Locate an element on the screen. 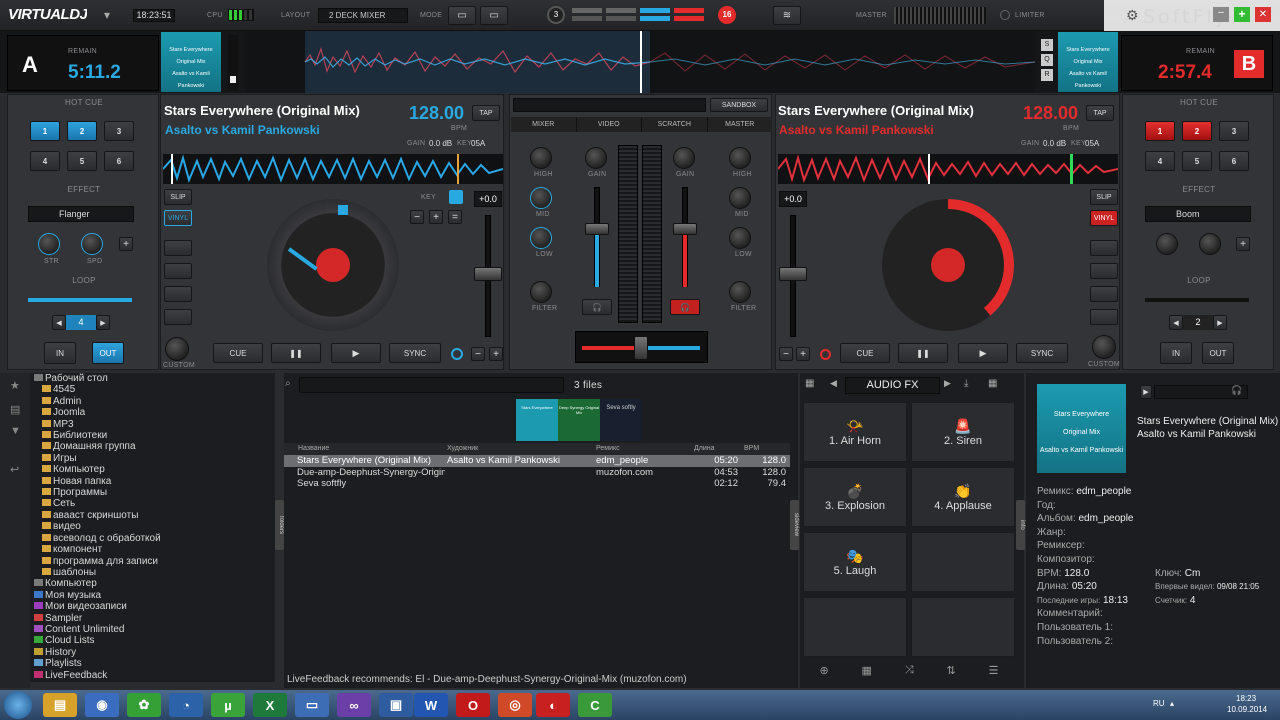 The image size is (1280, 720). headphones-icon: 🎧 is located at coordinates (1236, 390).